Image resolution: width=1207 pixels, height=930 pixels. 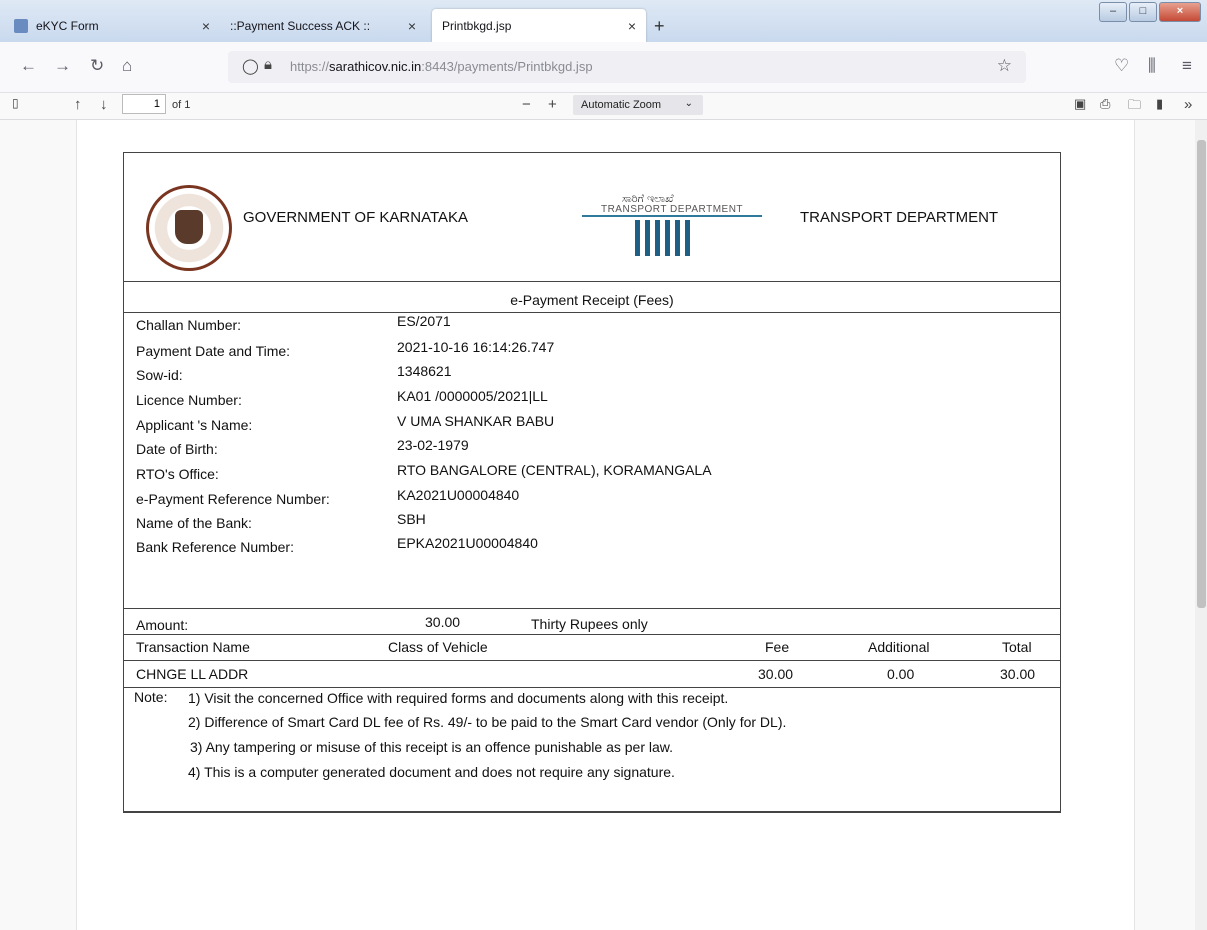 What do you see at coordinates (592, 399) in the screenshot?
I see `field-row: Licence Number: KA01 /0000005/2021|LL` at bounding box center [592, 399].